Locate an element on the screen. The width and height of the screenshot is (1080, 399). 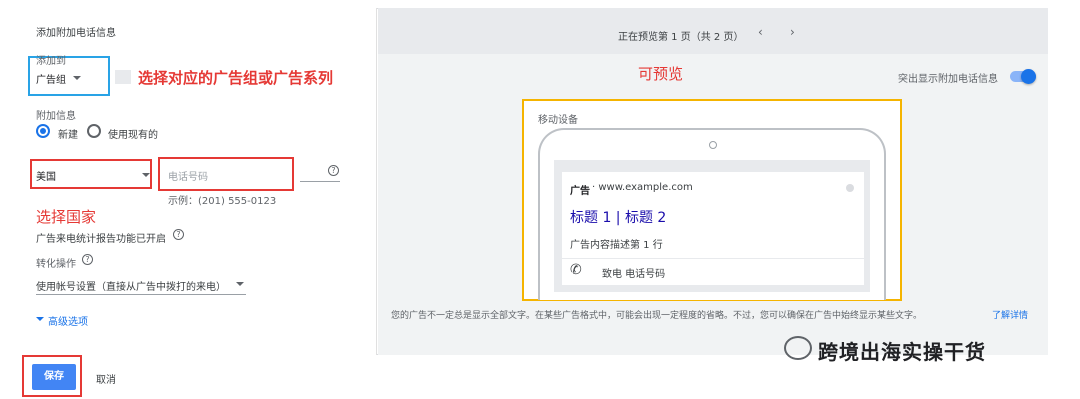
save-button: 保存 is located at coordinates (54, 377).